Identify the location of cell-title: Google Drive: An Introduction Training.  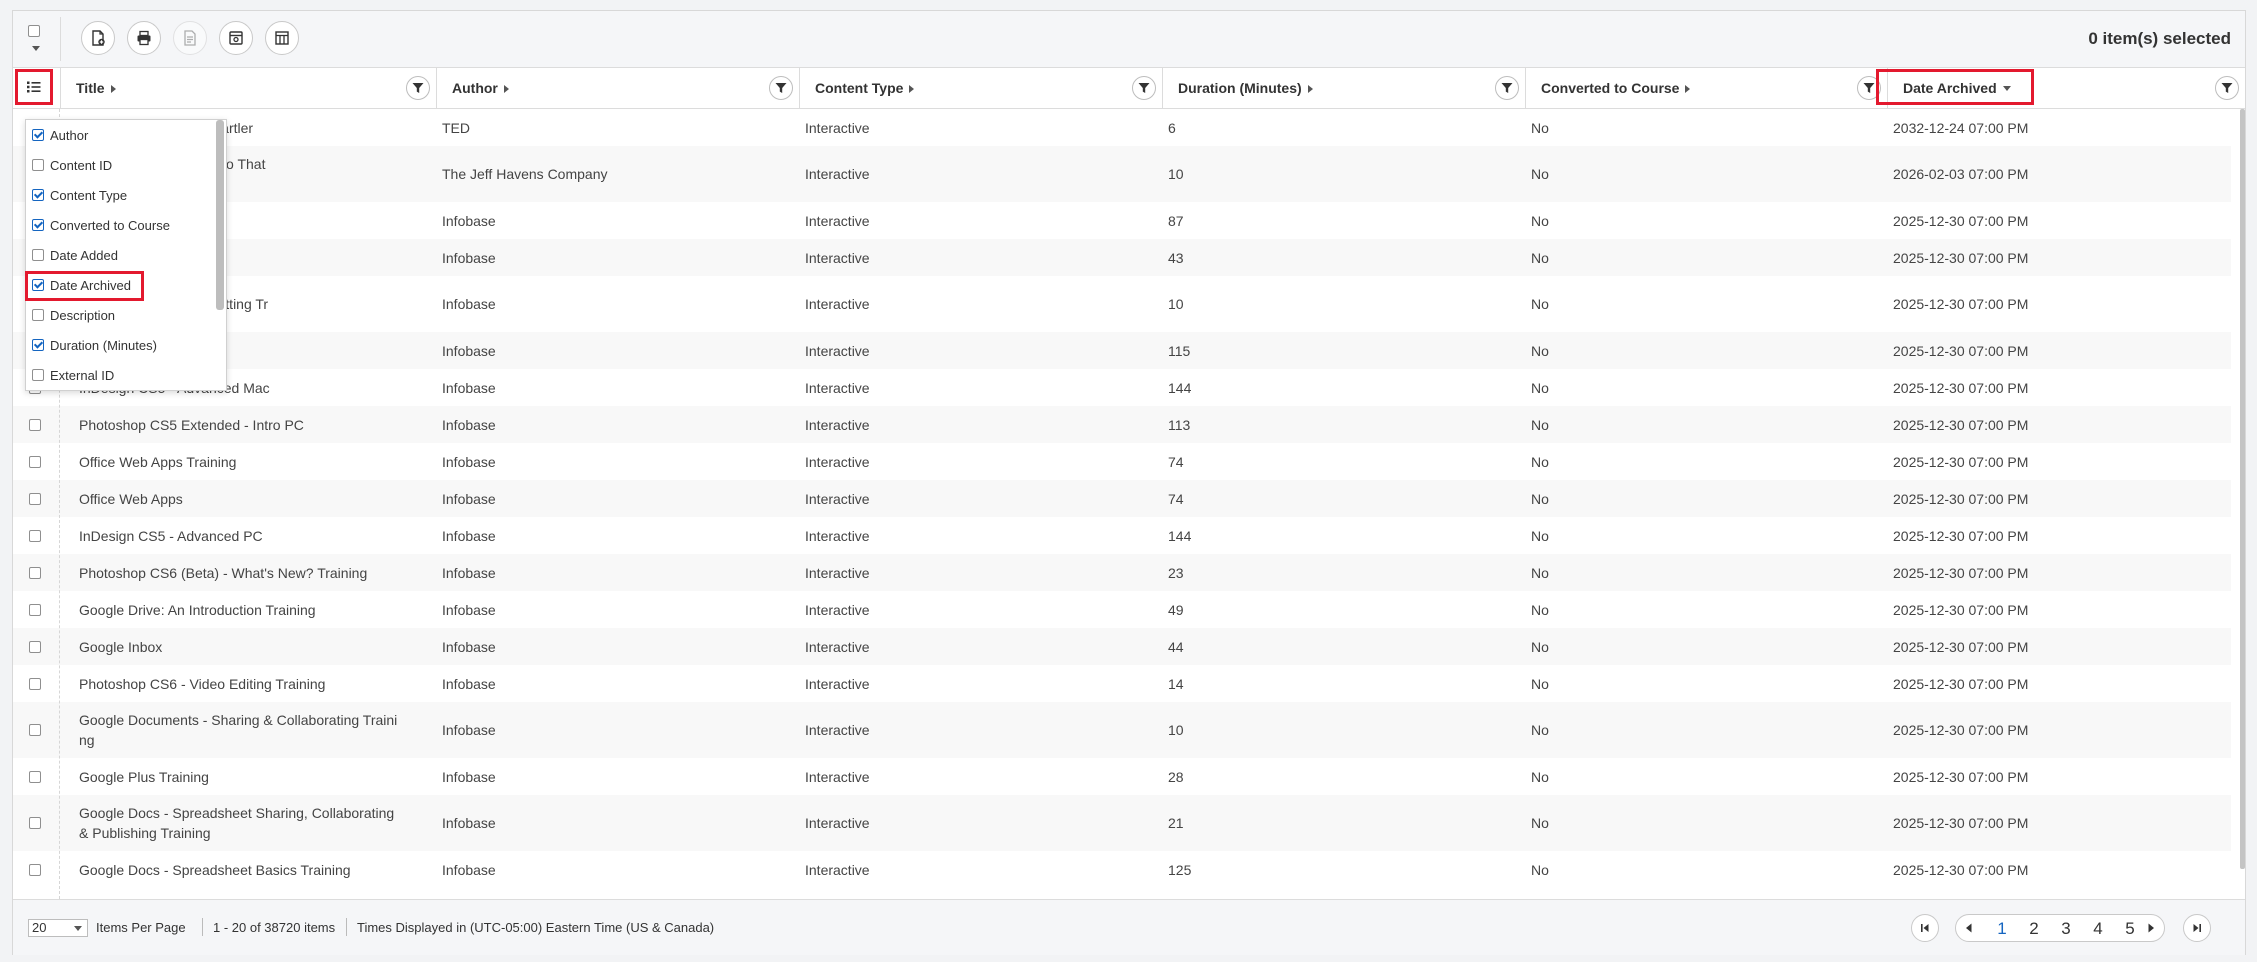
(199, 610).